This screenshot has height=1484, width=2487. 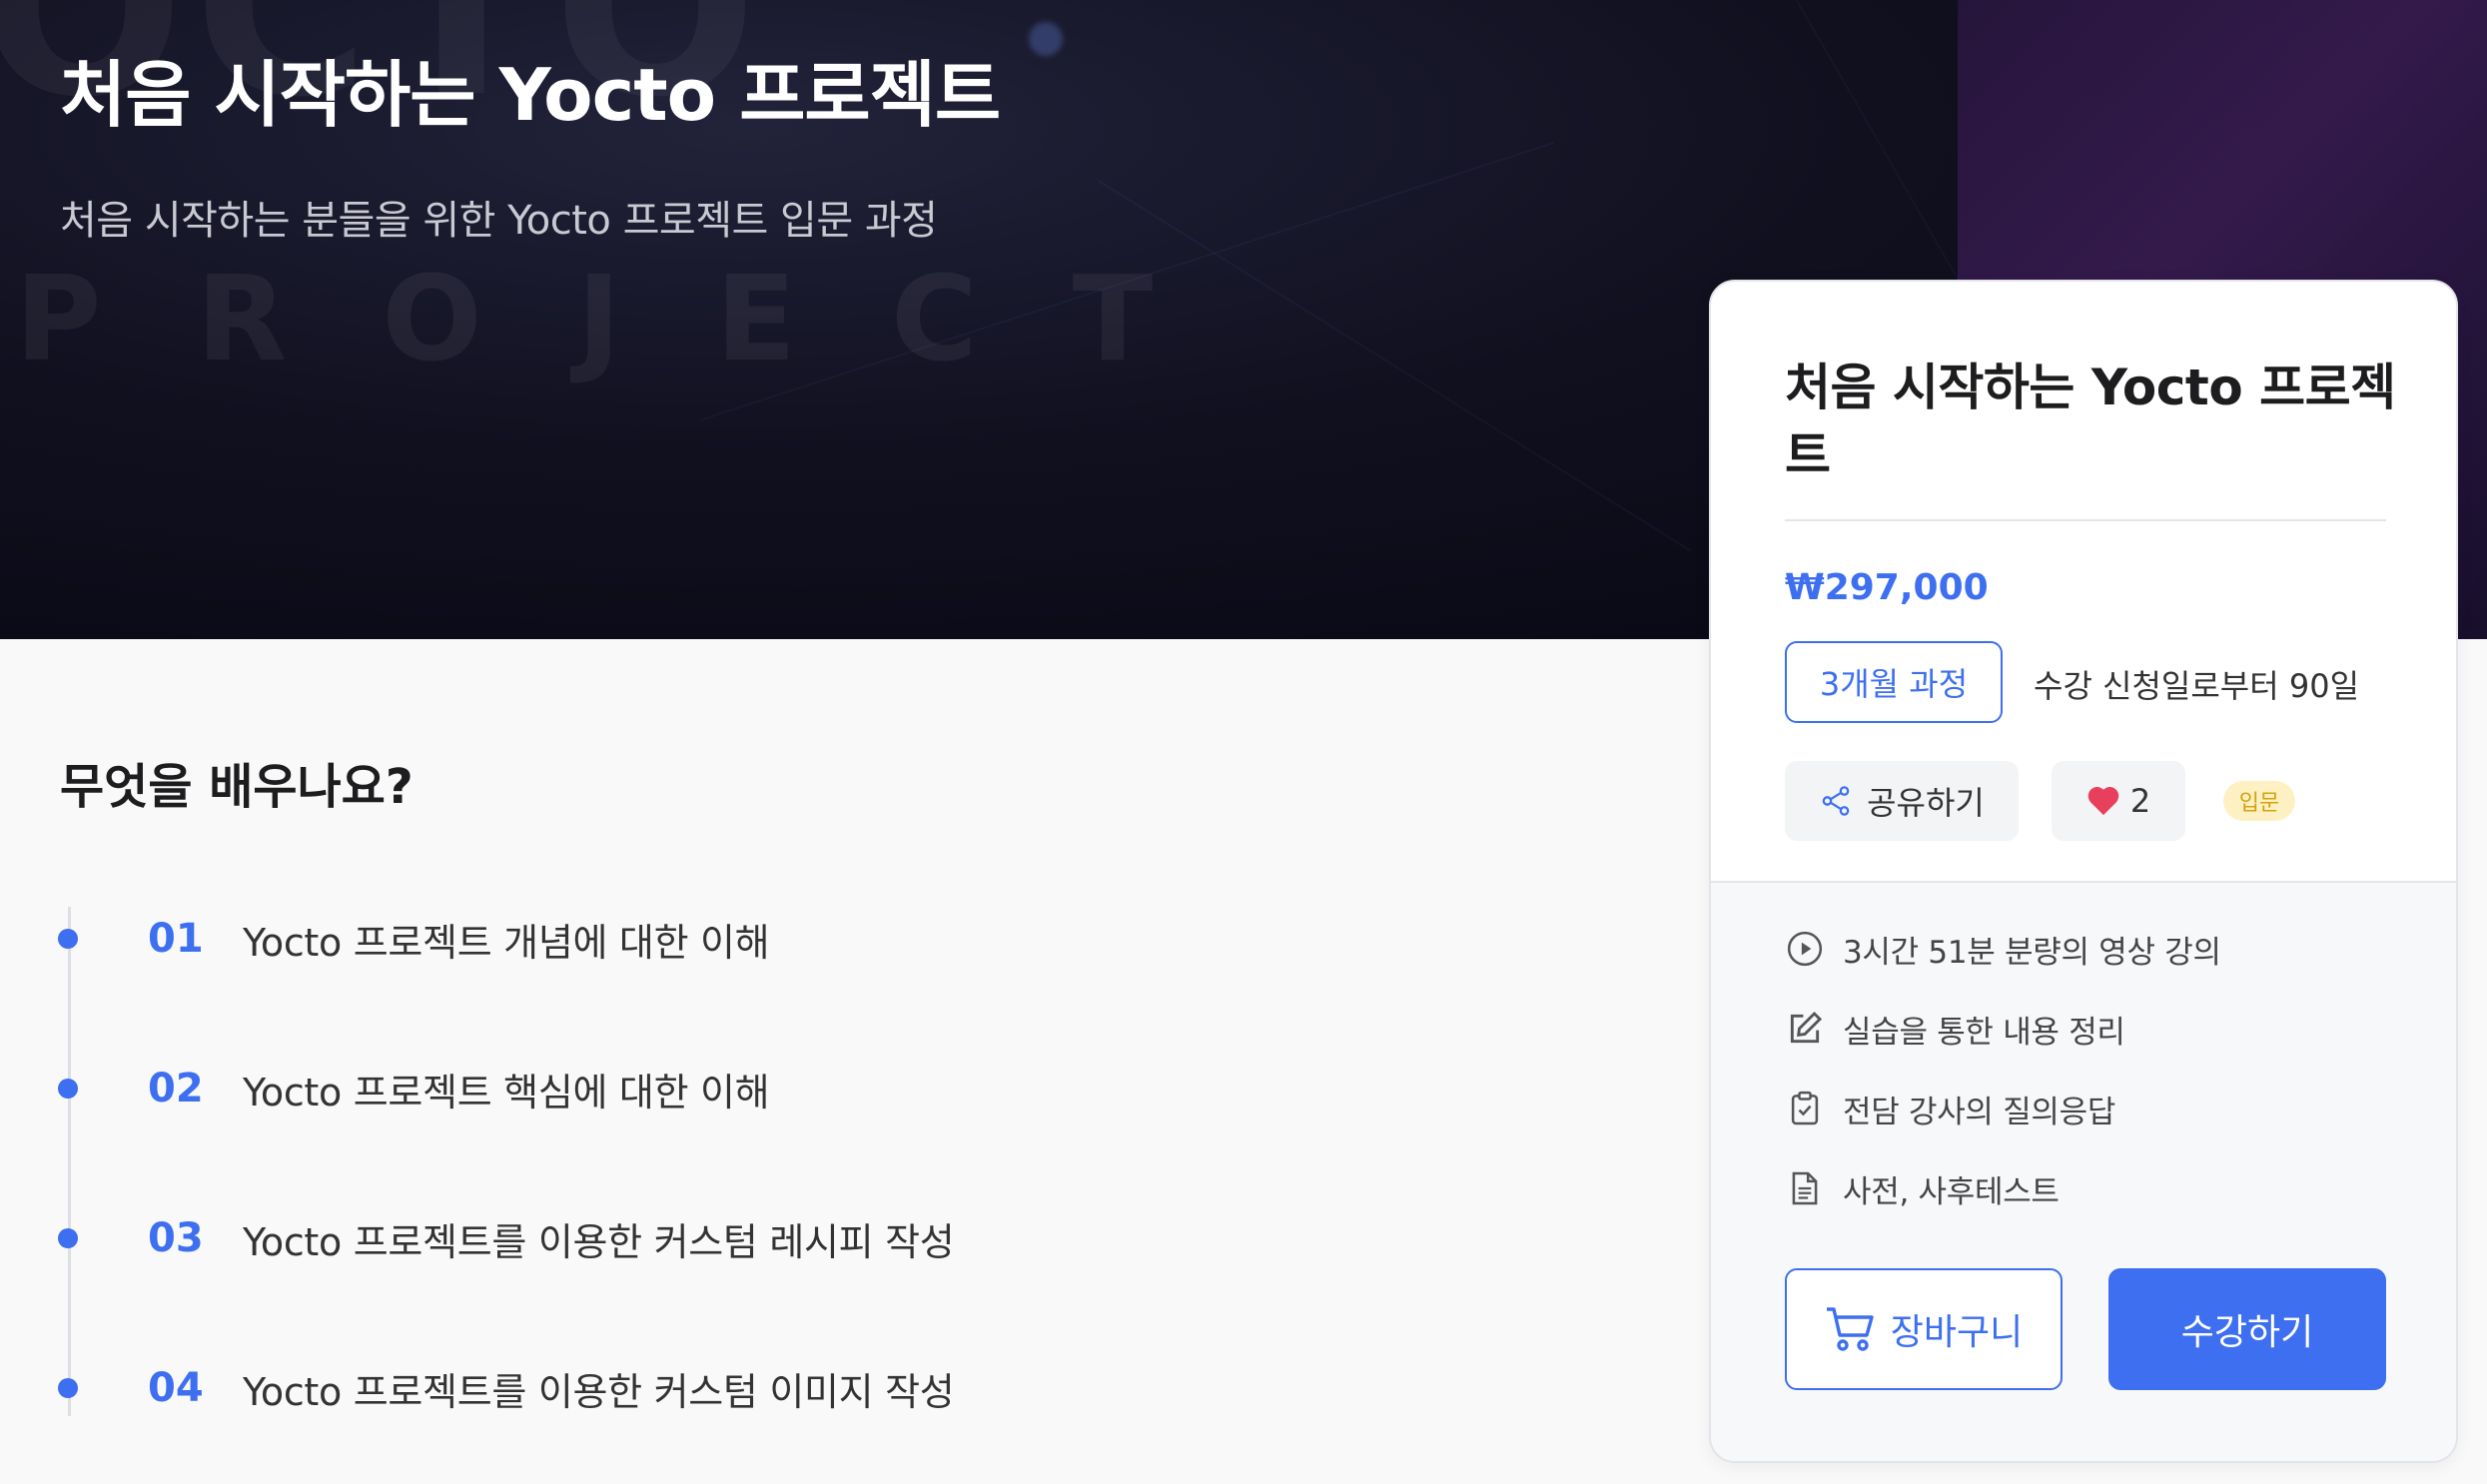 I want to click on document-icon, so click(x=1805, y=1188).